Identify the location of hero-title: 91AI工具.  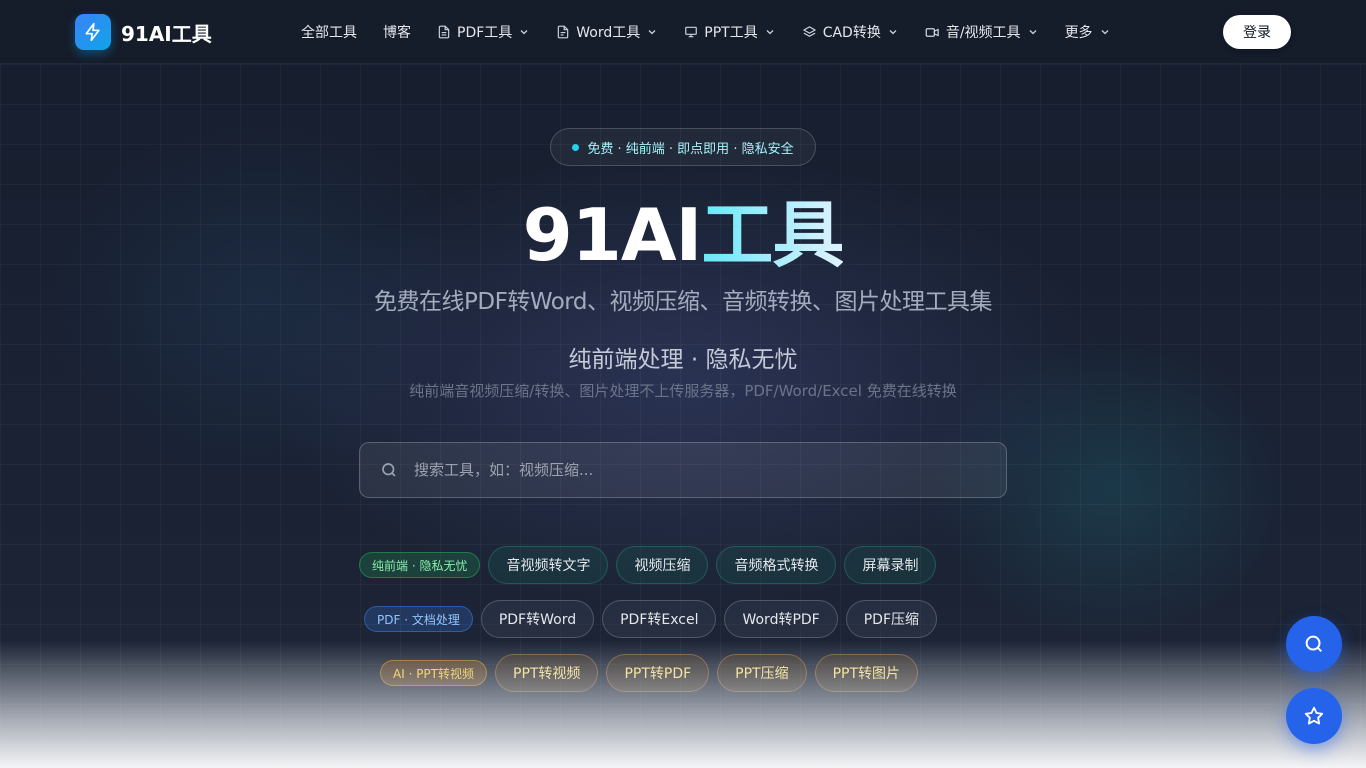
(683, 235).